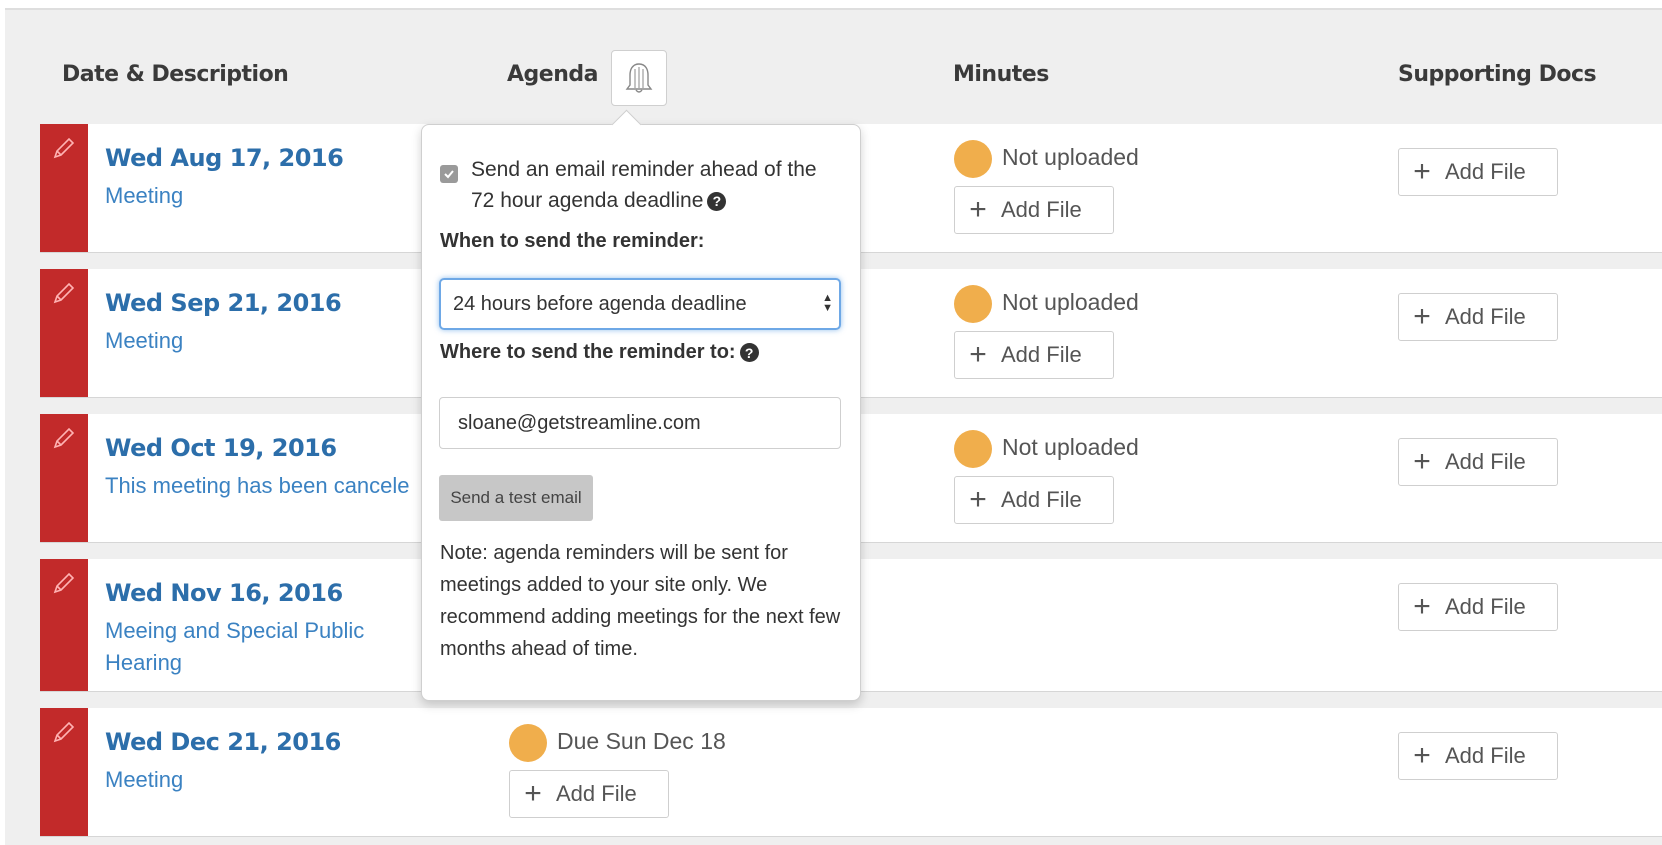 The image size is (1662, 845). Describe the element at coordinates (1001, 74) in the screenshot. I see `header-minutes: Minutes` at that location.